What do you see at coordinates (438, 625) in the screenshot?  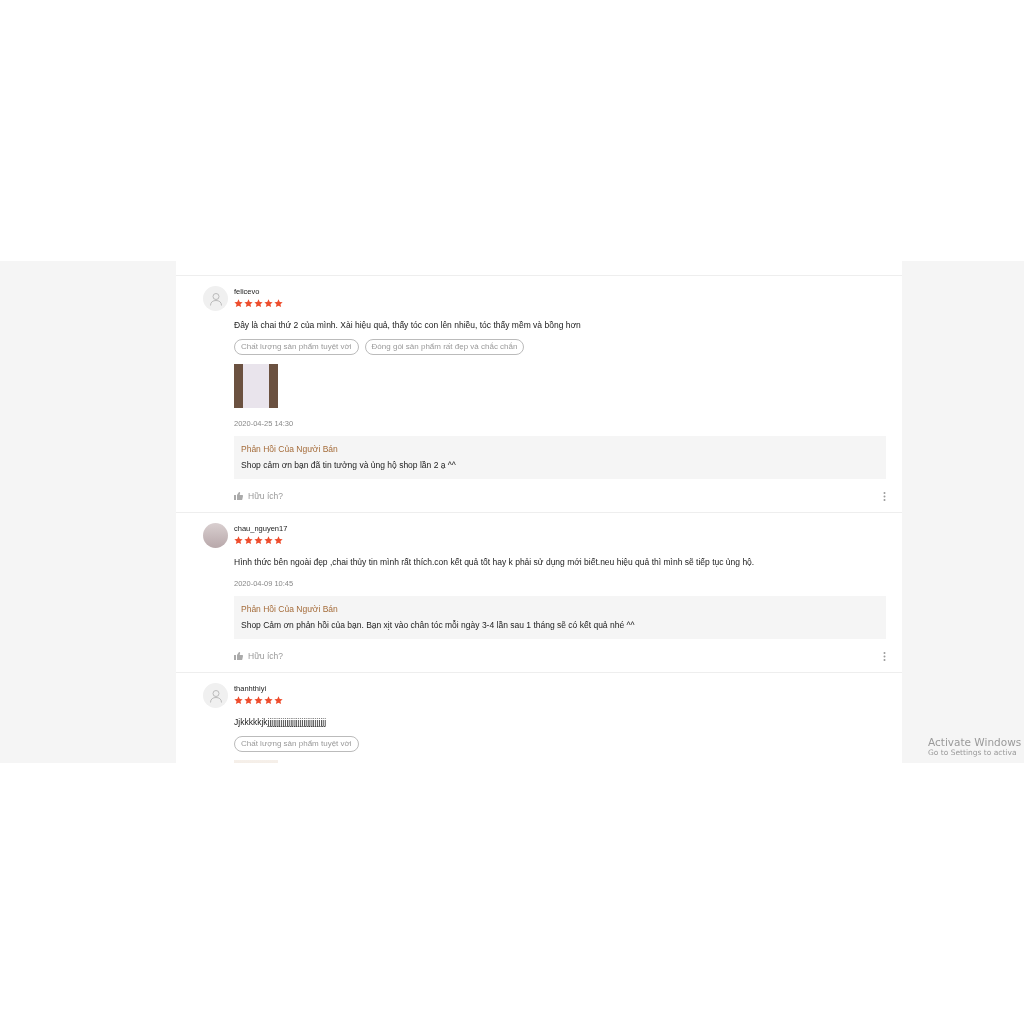 I see `seller-reply-text: Shop Cảm ơn phản hồi của bạn. Bạn xịt vào chân tóc mỗi ngày 3-4 lần sau 1 tháng sẽ có kết quả nhé ^^` at bounding box center [438, 625].